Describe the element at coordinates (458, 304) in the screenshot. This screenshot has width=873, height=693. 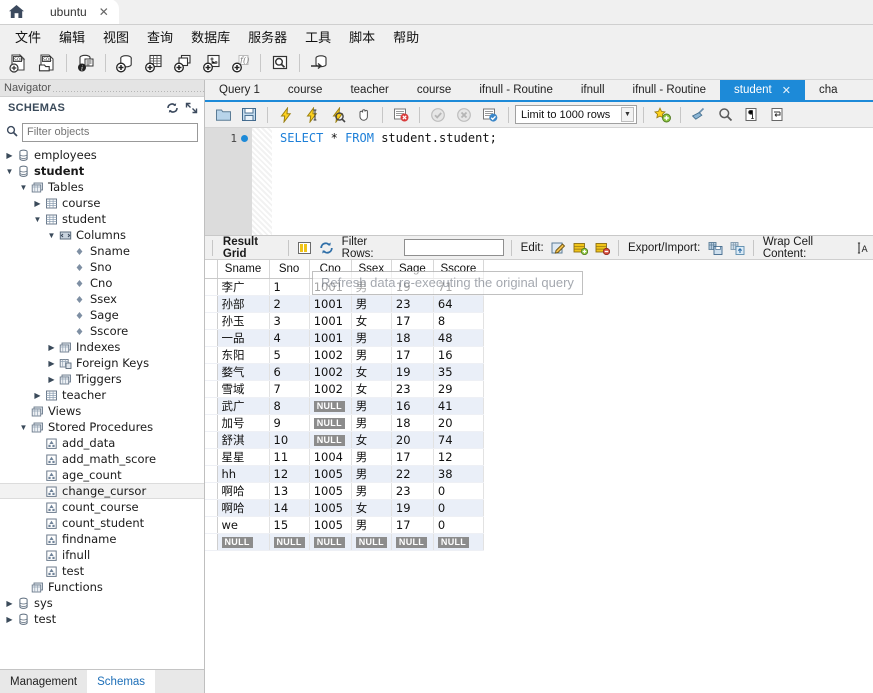
I see `cell-sscore: 64` at that location.